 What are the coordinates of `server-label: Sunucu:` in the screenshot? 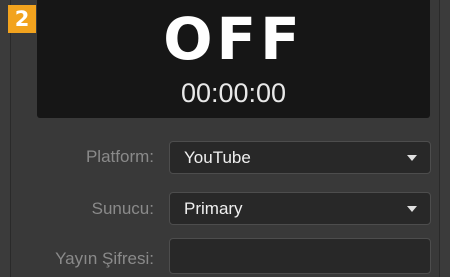 It's located at (122, 208).